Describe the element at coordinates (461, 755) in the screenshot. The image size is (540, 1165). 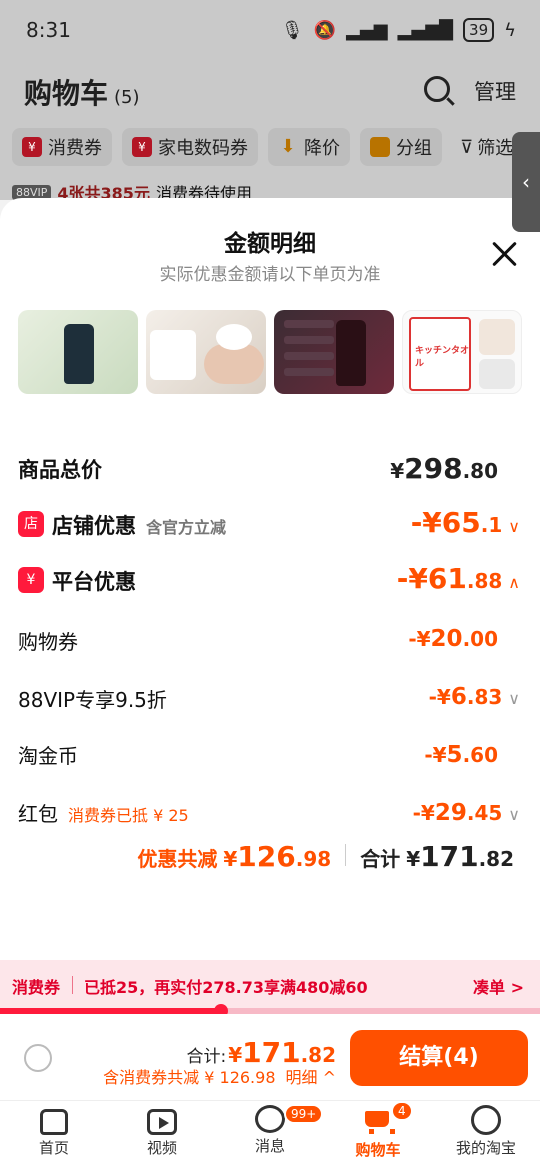
I see `taojinbi-value: -¥ 5.60` at that location.